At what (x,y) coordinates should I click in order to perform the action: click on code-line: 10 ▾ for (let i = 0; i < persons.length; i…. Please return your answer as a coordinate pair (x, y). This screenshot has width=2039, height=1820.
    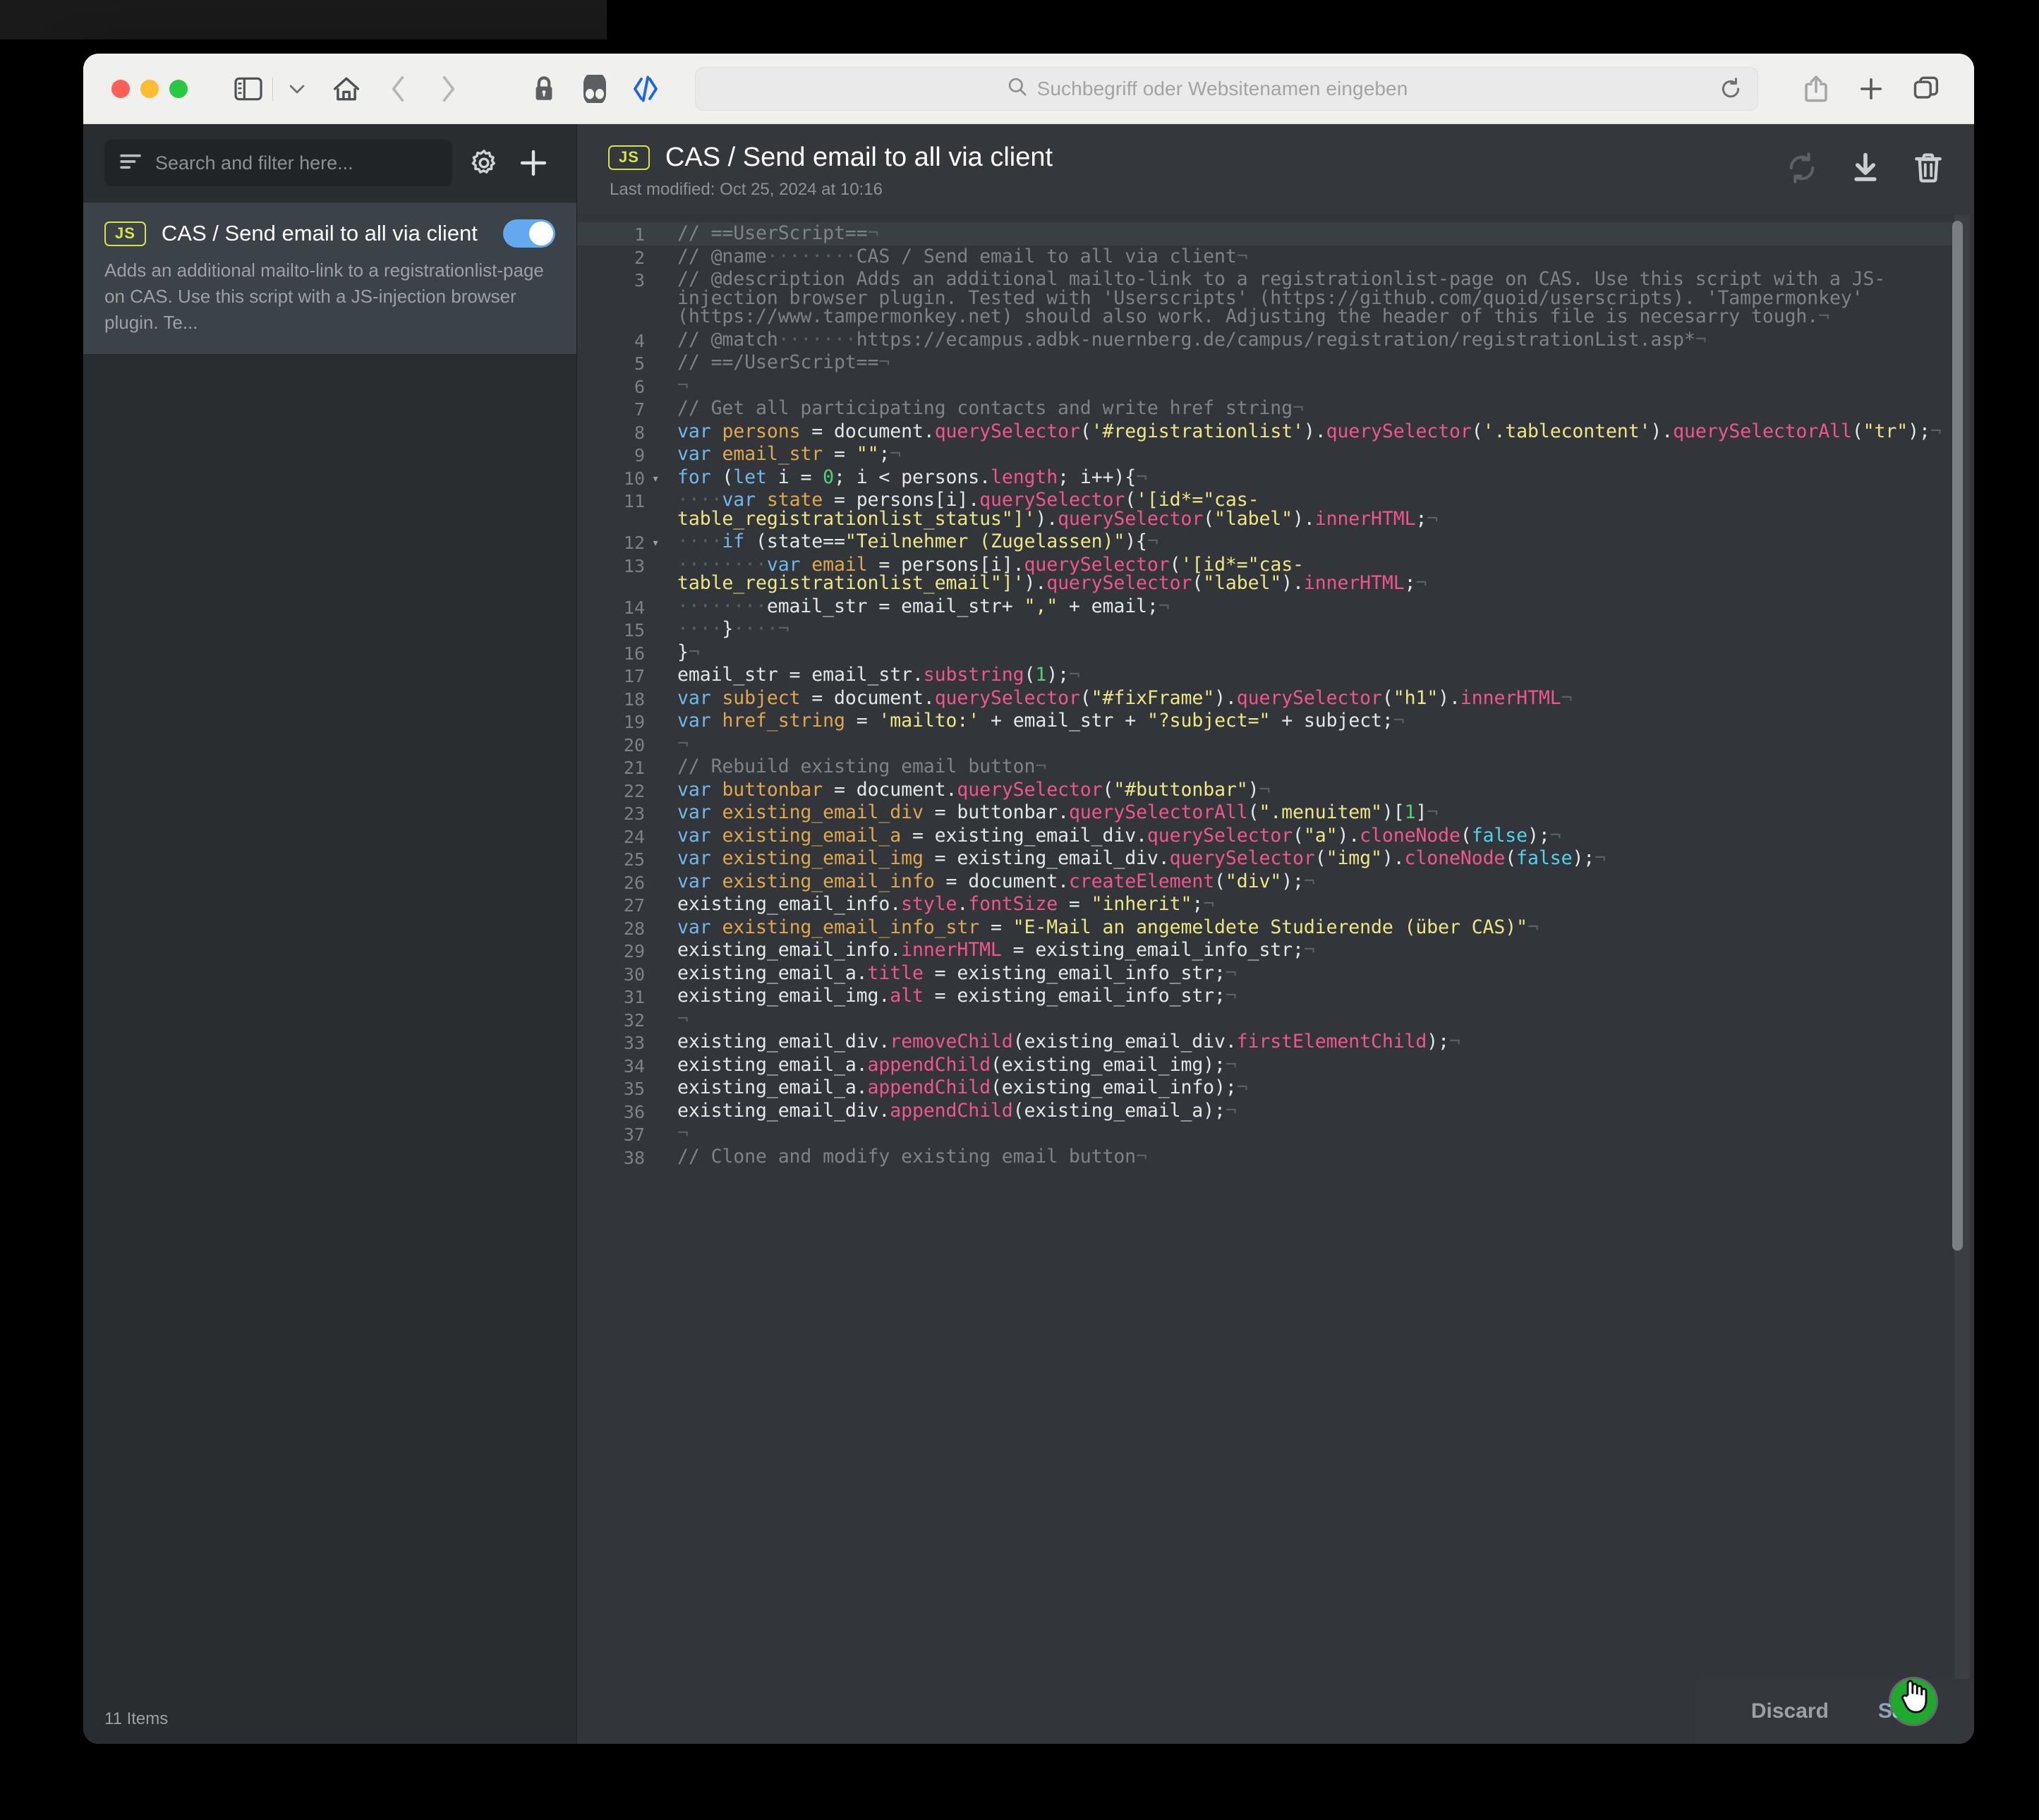
    Looking at the image, I should click on (1266, 478).